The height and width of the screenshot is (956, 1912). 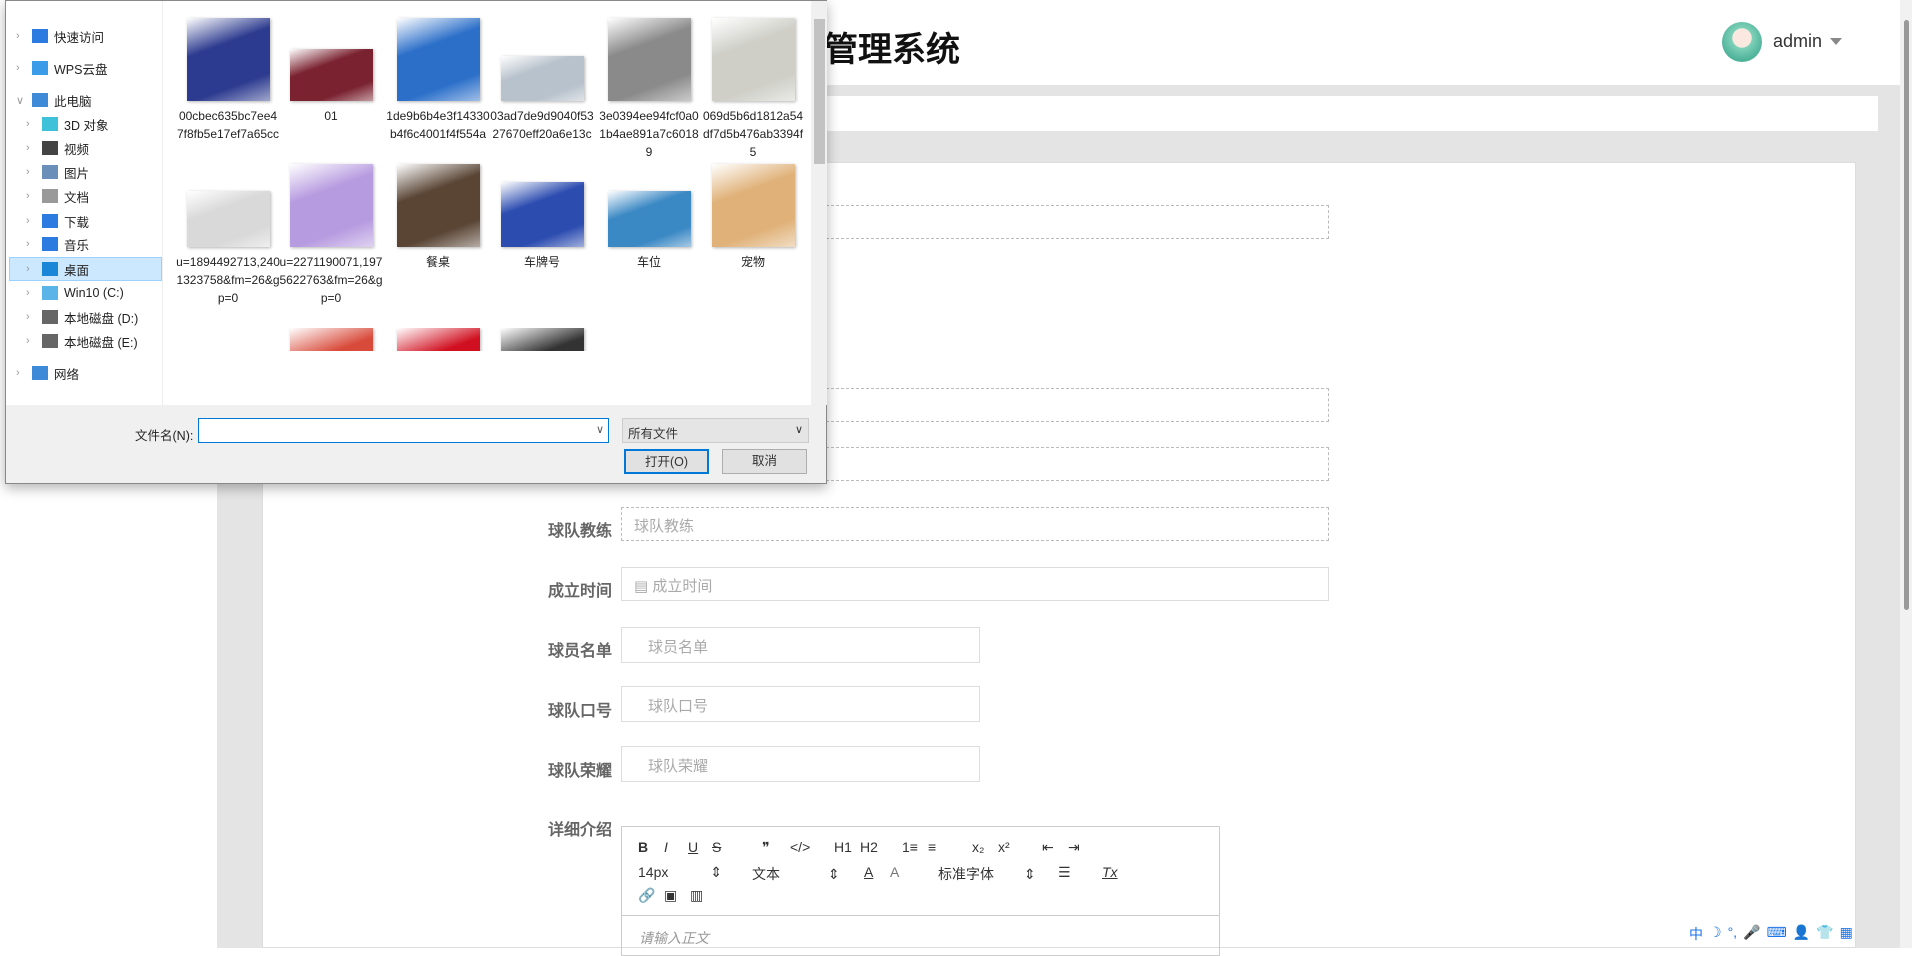 I want to click on link-icon: 🔗, so click(x=646, y=895).